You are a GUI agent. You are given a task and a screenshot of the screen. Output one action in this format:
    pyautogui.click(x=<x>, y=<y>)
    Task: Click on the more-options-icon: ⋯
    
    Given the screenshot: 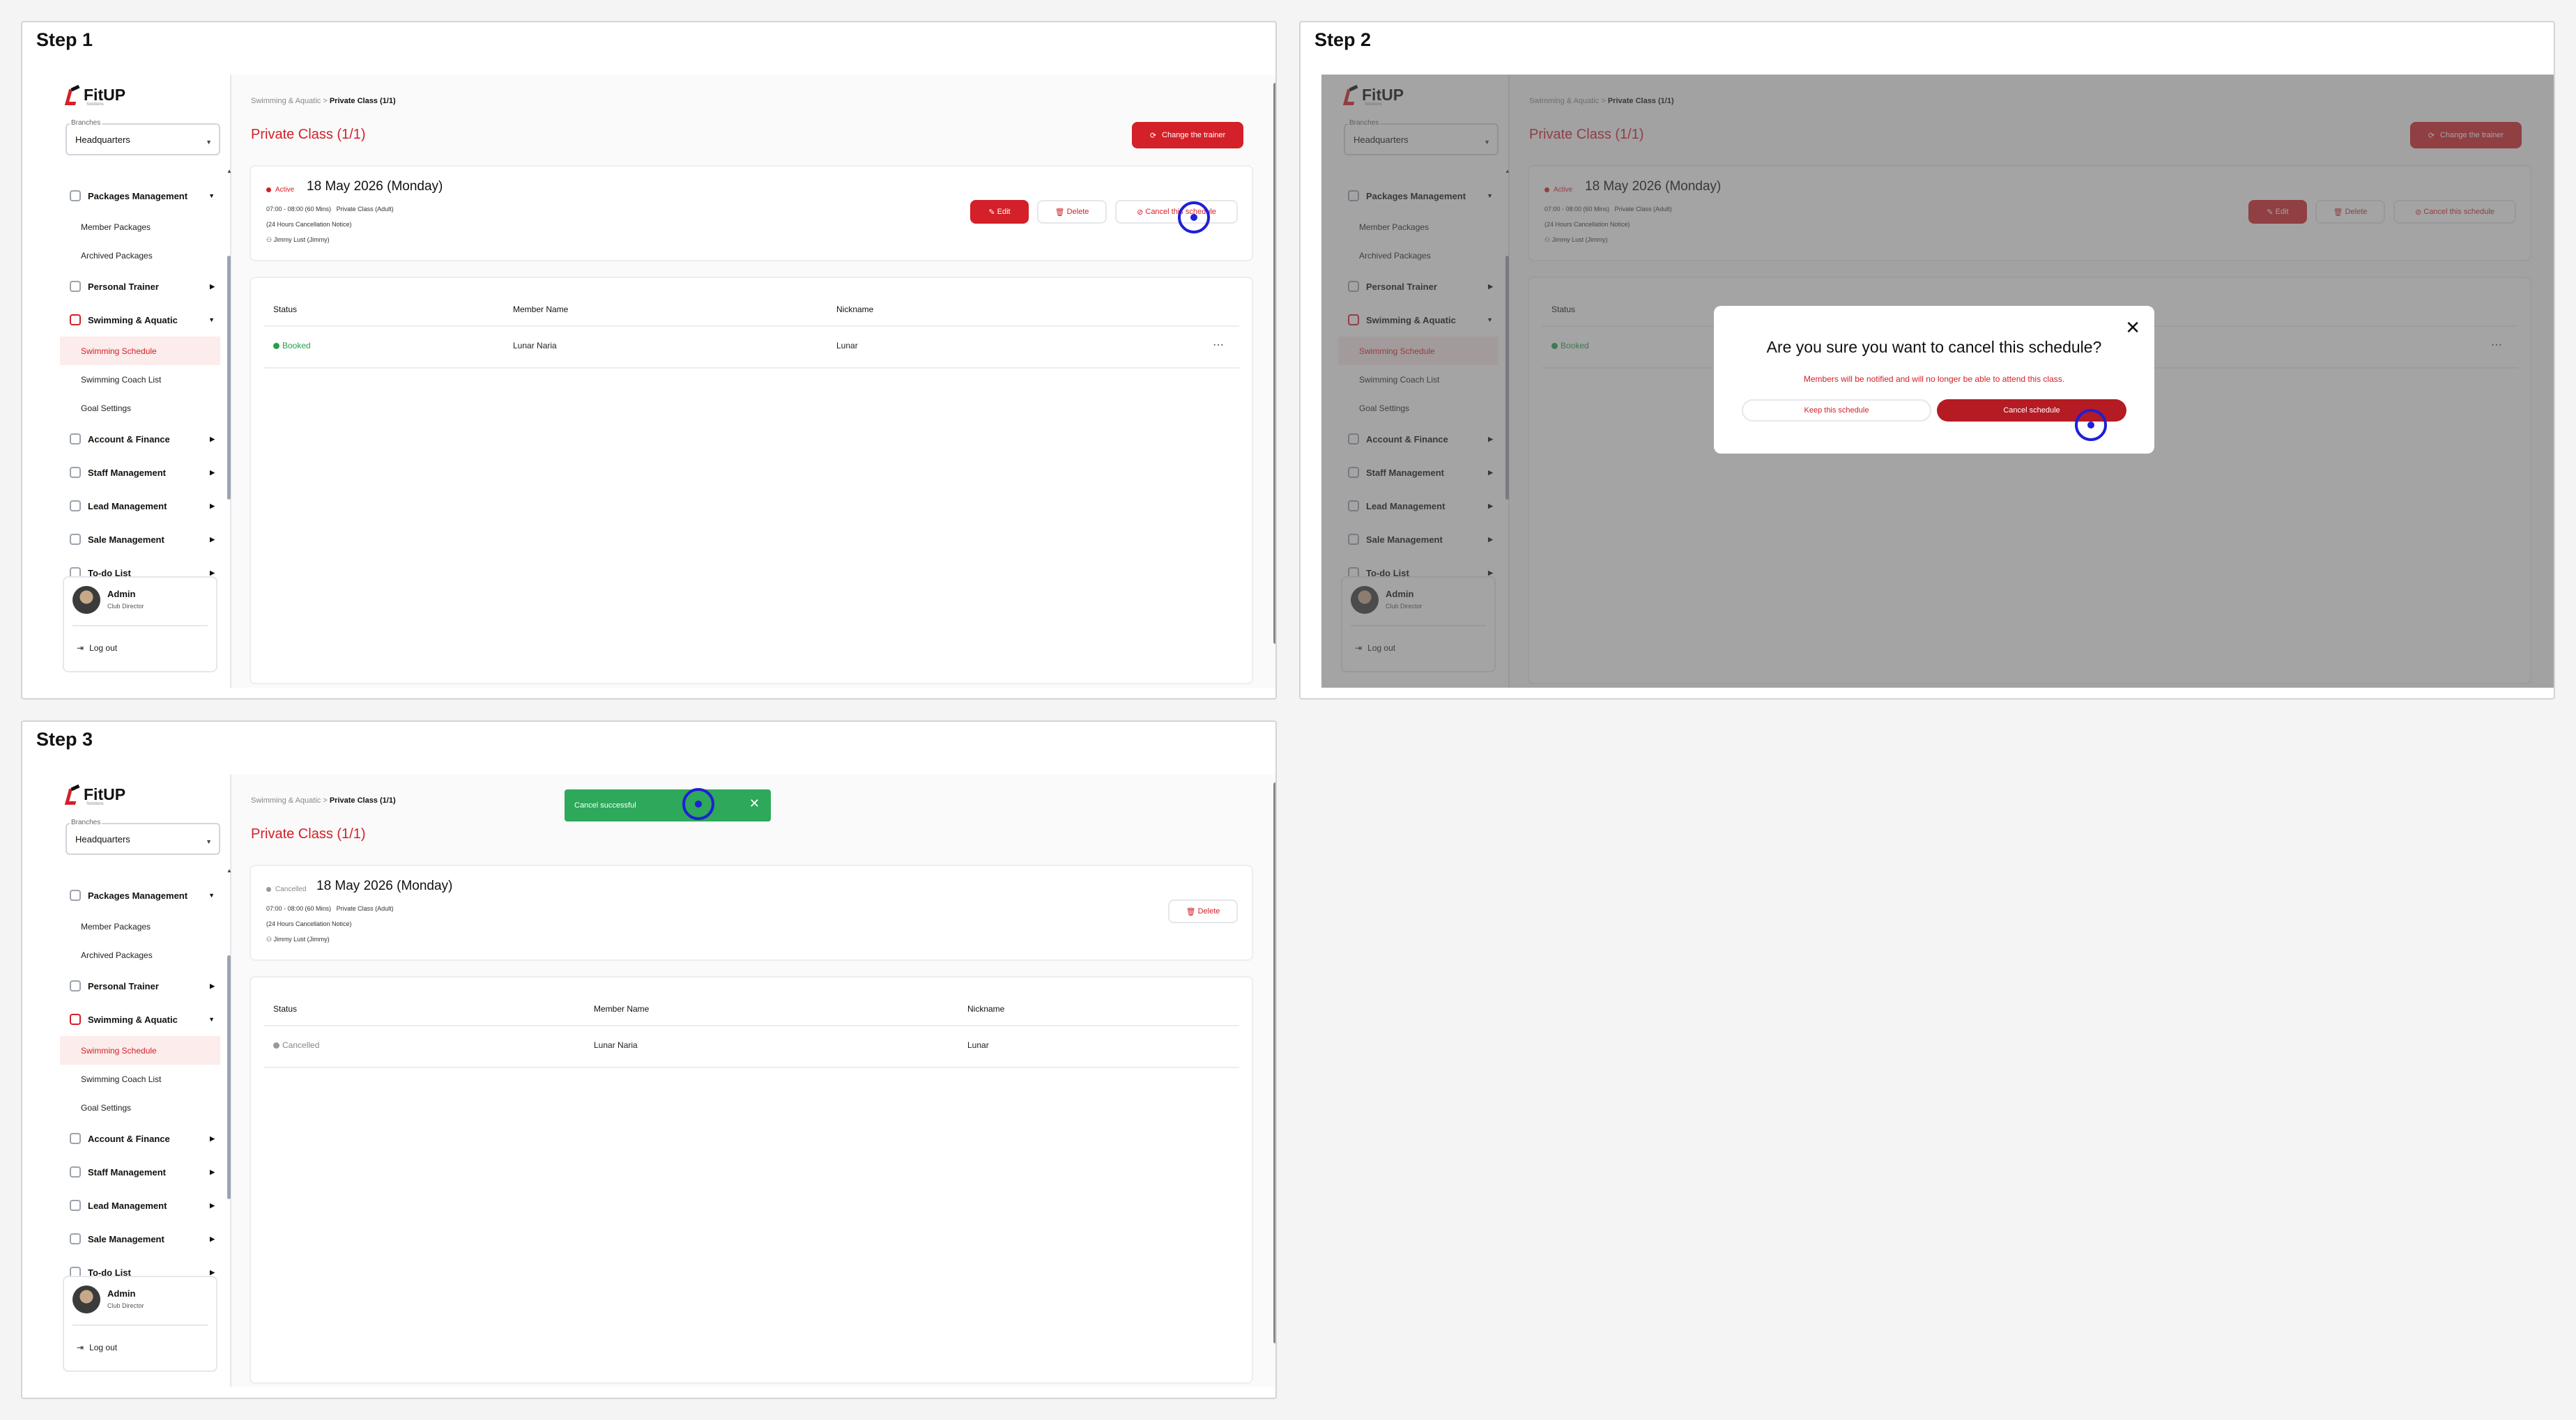 What is the action you would take?
    pyautogui.click(x=1218, y=345)
    